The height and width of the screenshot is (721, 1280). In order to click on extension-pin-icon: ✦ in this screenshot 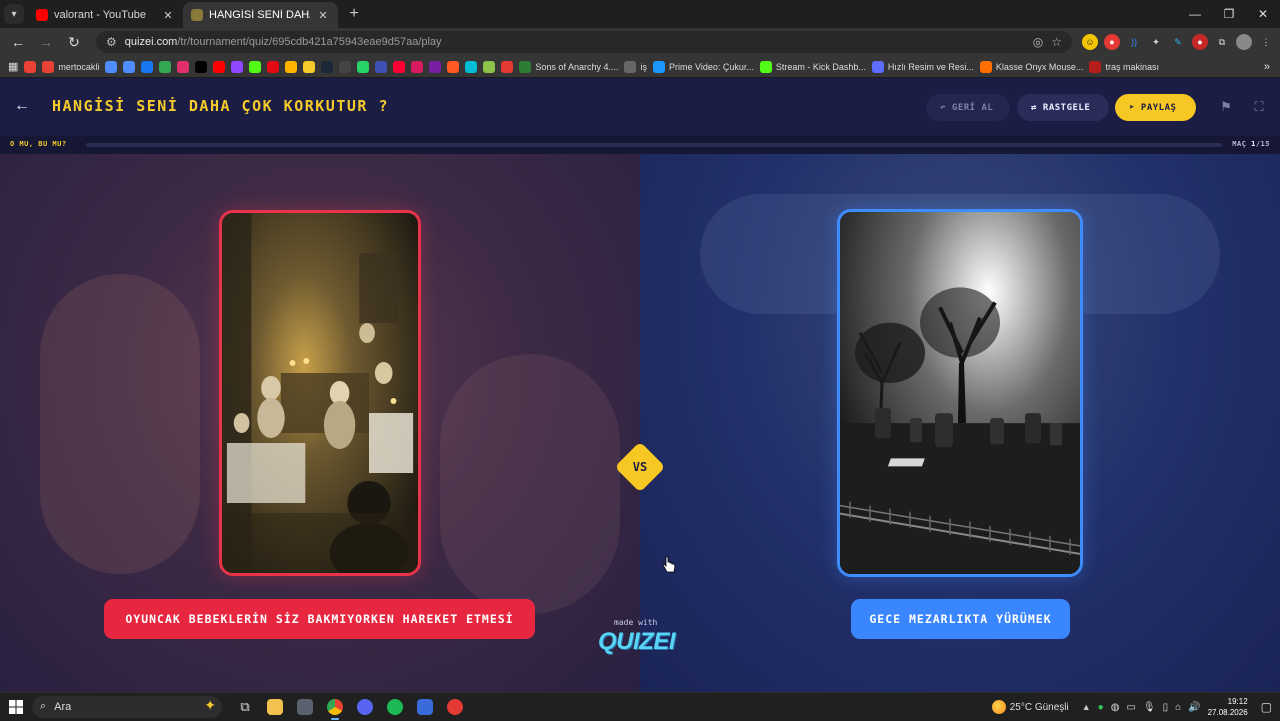, I will do `click(1156, 42)`.